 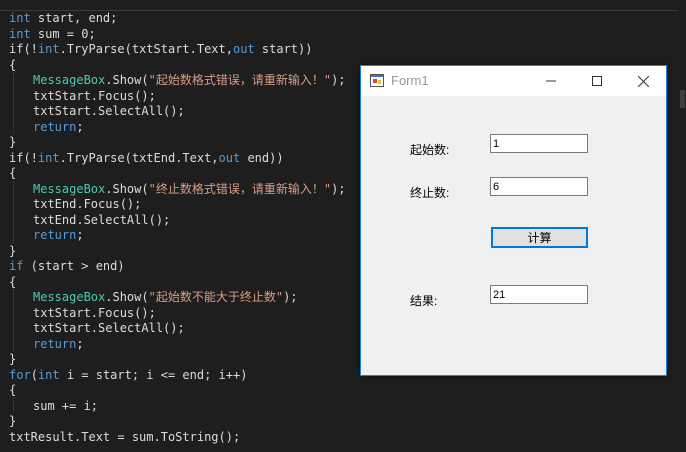 I want to click on calculate-button: 计算, so click(x=539, y=237).